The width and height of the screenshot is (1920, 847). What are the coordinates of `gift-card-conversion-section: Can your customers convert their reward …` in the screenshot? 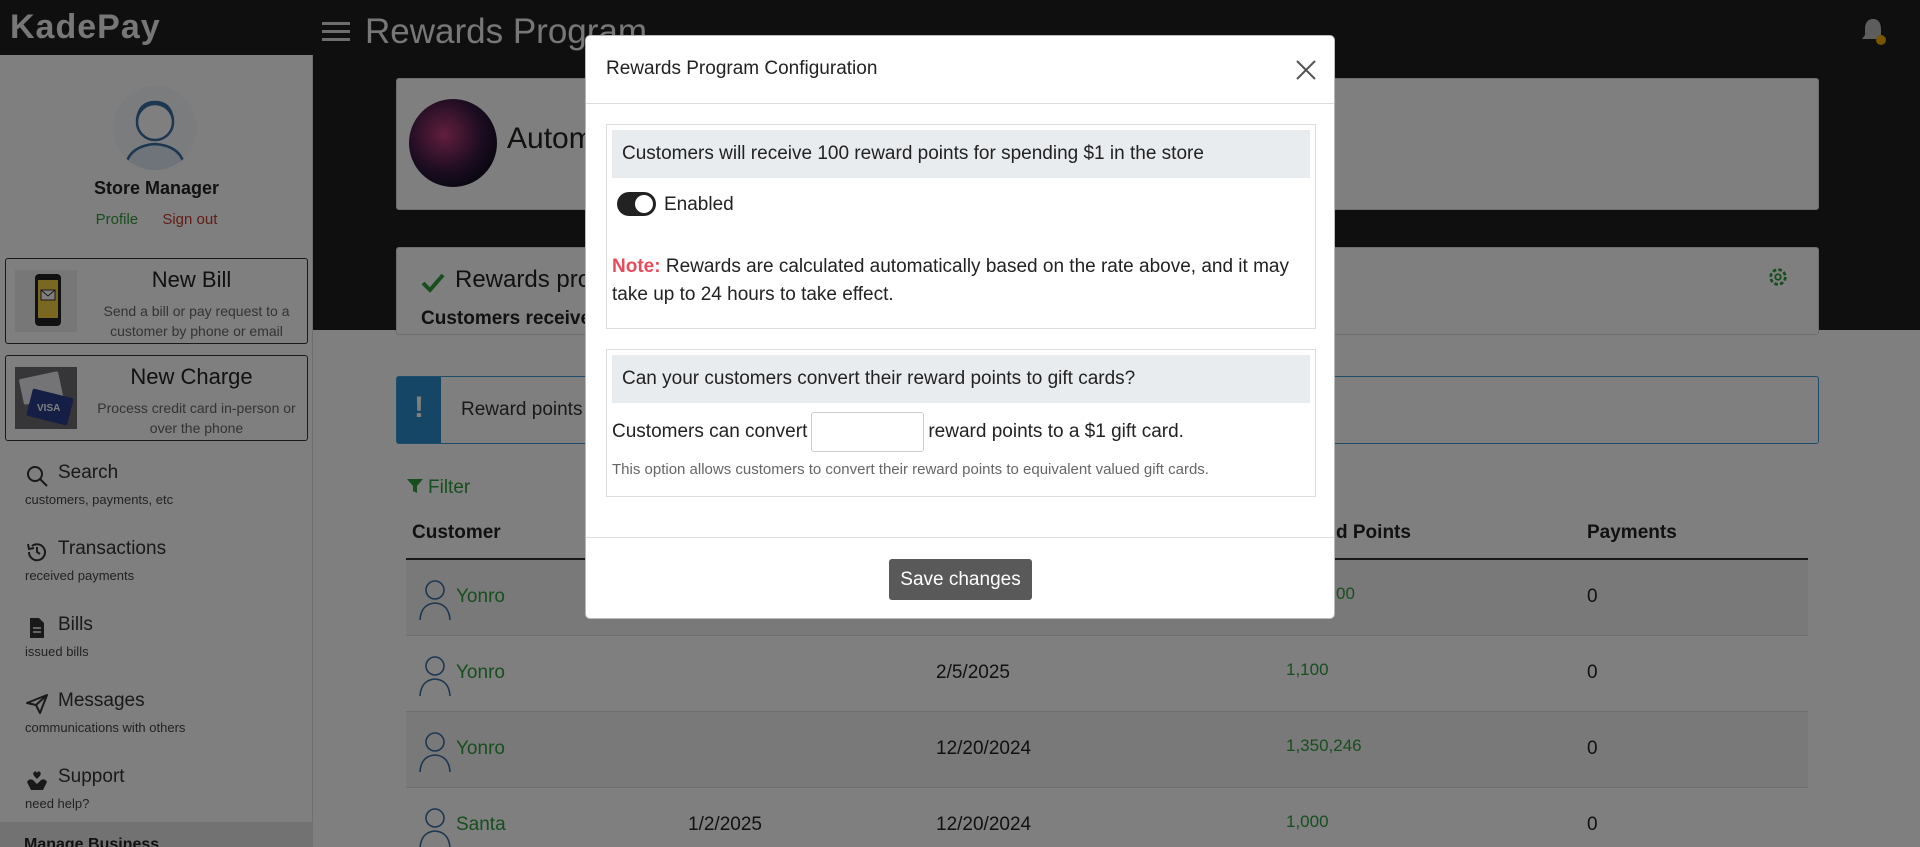 It's located at (961, 423).